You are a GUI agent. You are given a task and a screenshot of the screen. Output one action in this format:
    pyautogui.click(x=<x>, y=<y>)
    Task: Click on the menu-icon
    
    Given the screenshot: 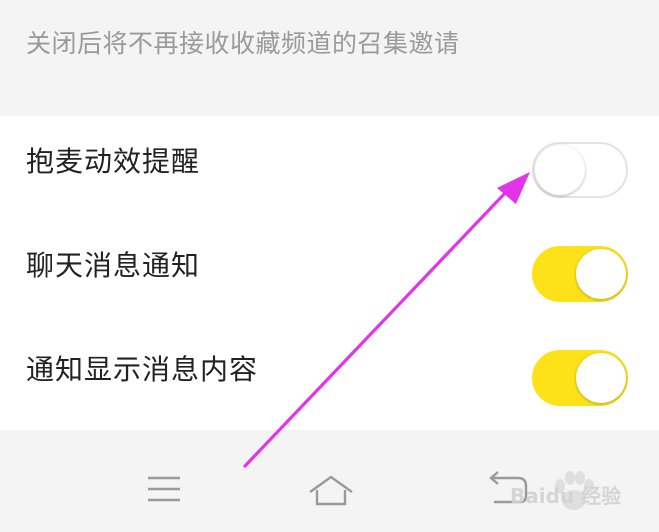 What is the action you would take?
    pyautogui.click(x=164, y=489)
    